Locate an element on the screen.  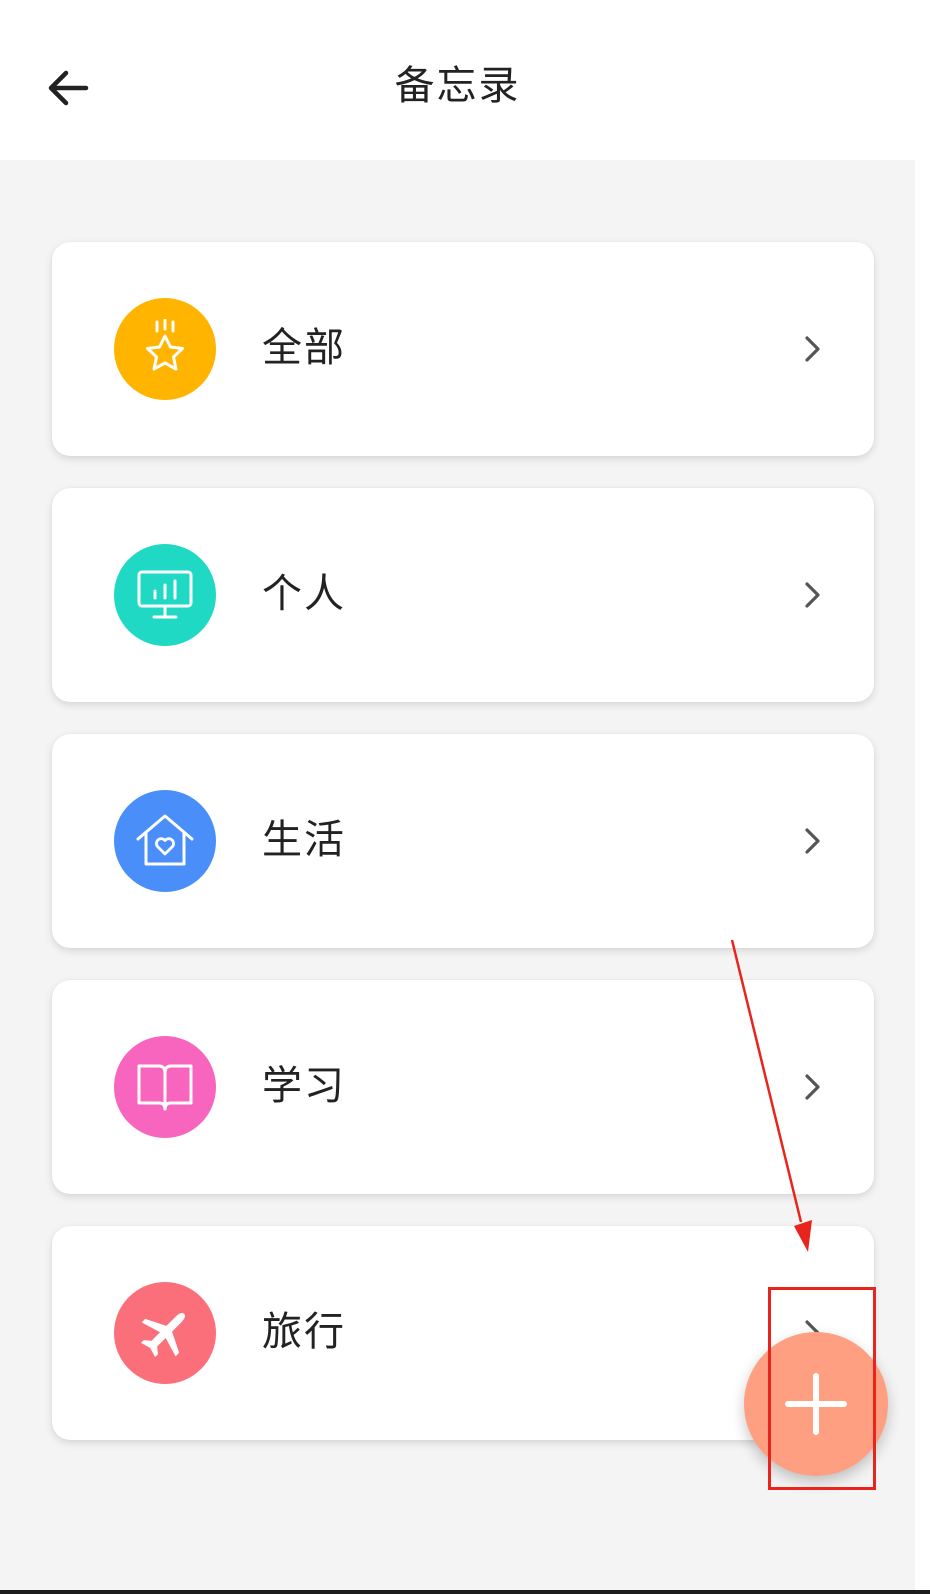
plus-icon is located at coordinates (816, 1404).